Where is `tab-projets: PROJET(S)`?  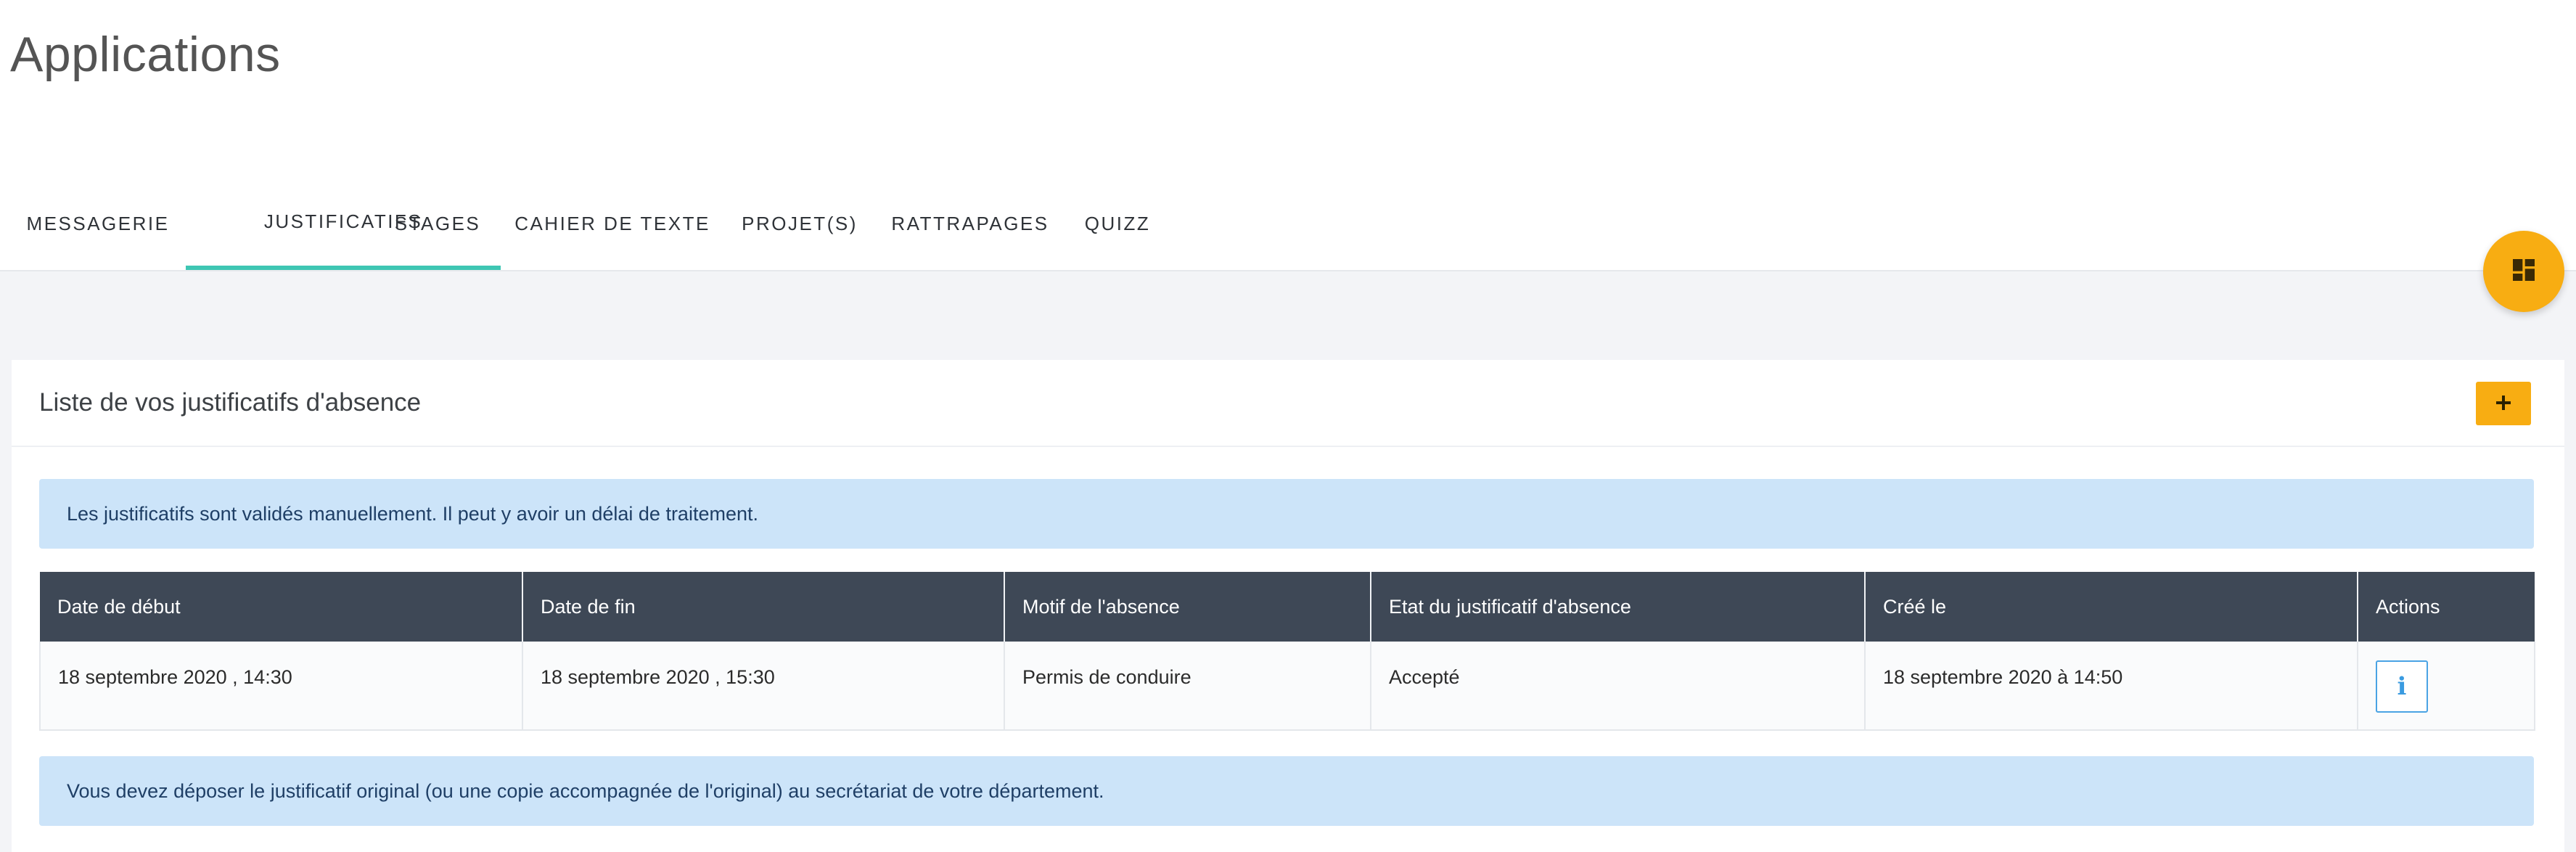 tab-projets: PROJET(S) is located at coordinates (800, 222).